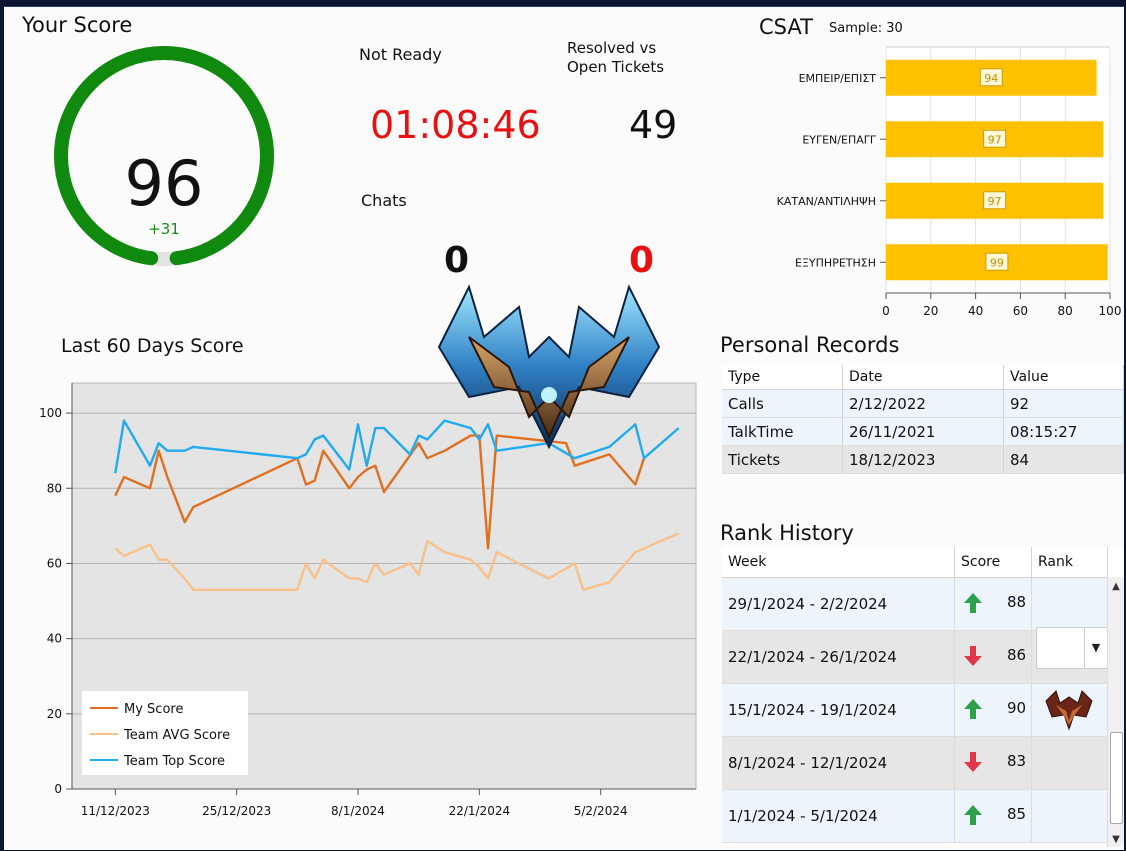 This screenshot has height=851, width=1126. I want to click on csat-tick-label: 60, so click(1020, 311).